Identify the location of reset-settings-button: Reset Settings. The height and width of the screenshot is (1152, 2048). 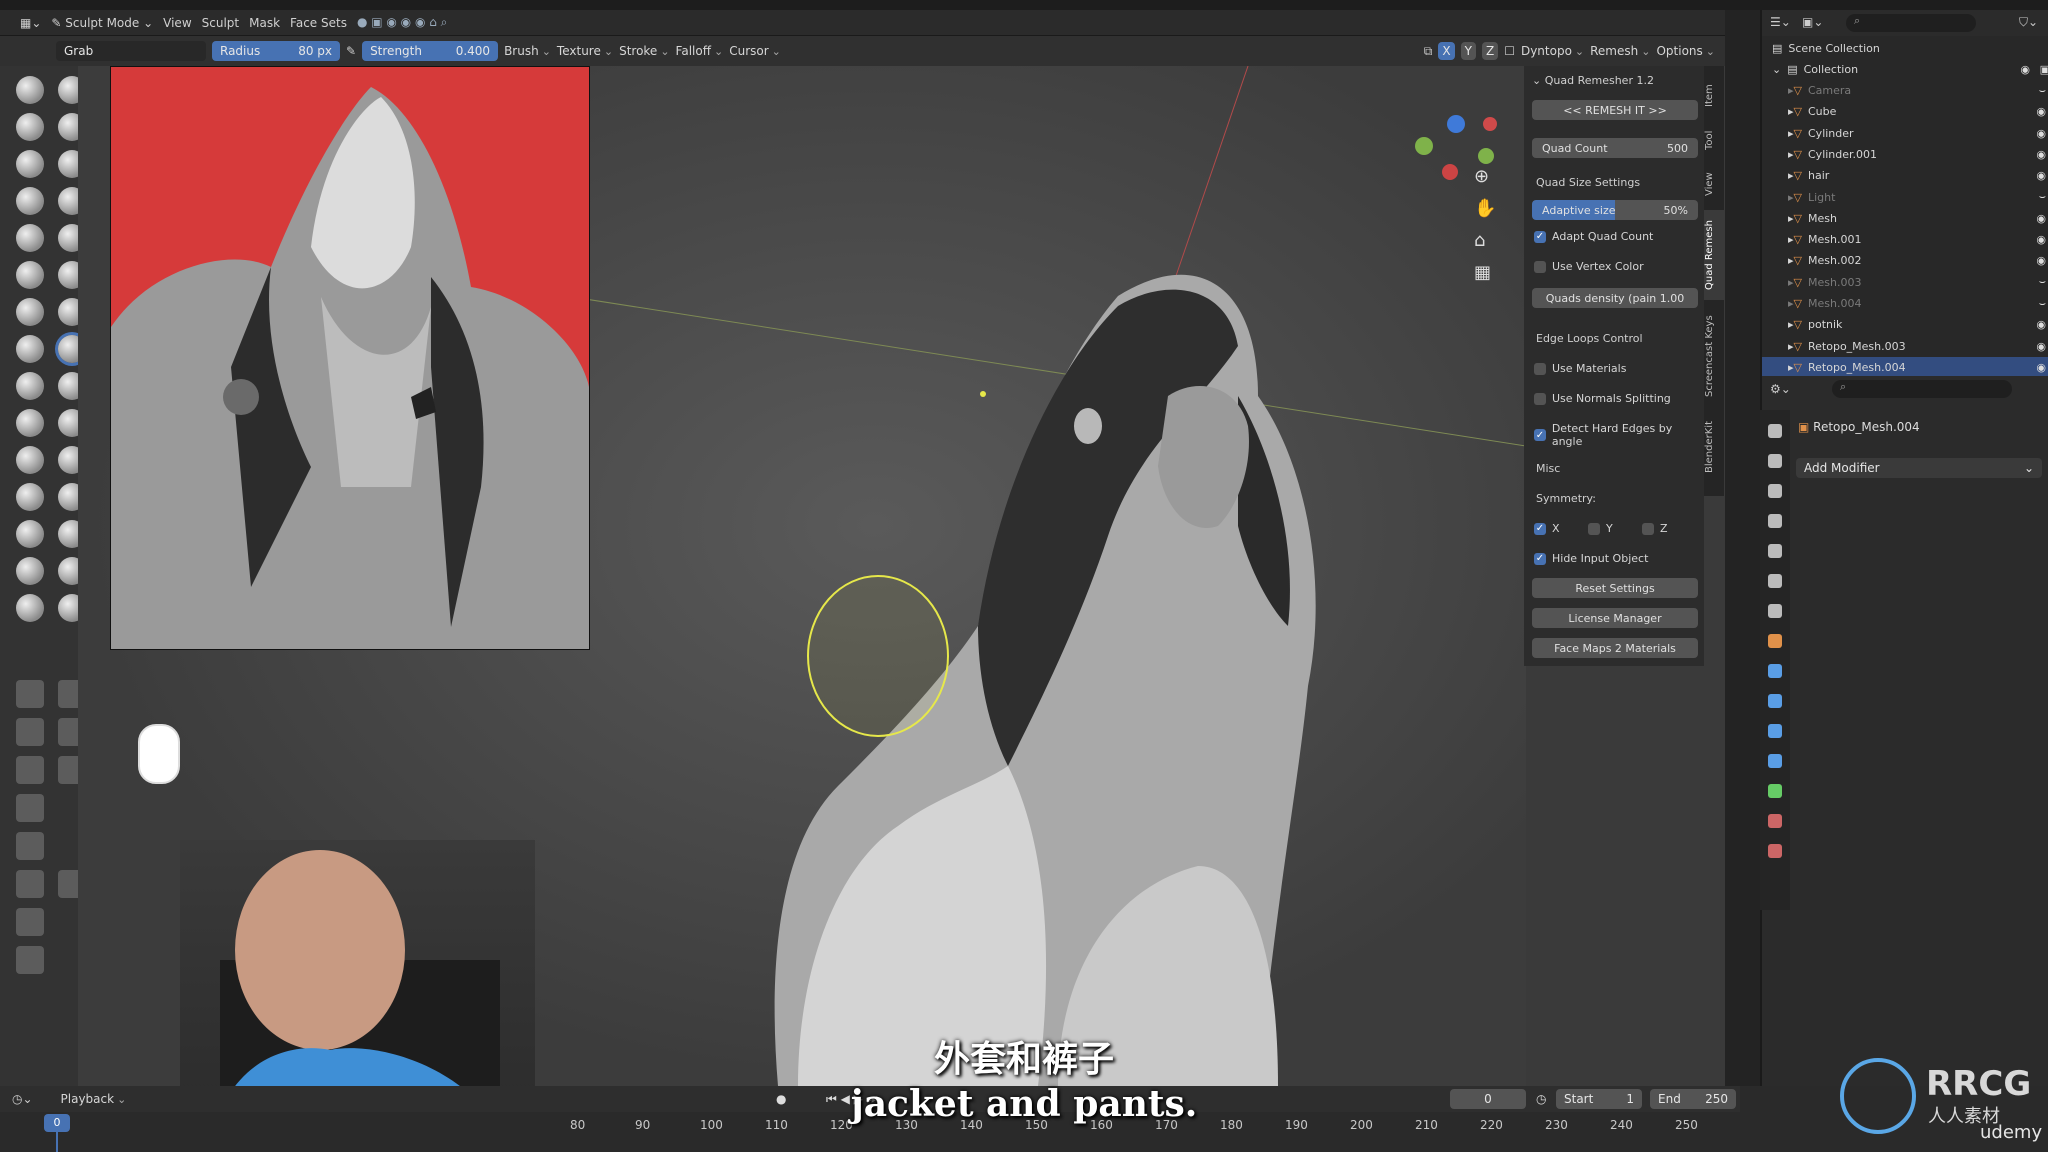
(1615, 588).